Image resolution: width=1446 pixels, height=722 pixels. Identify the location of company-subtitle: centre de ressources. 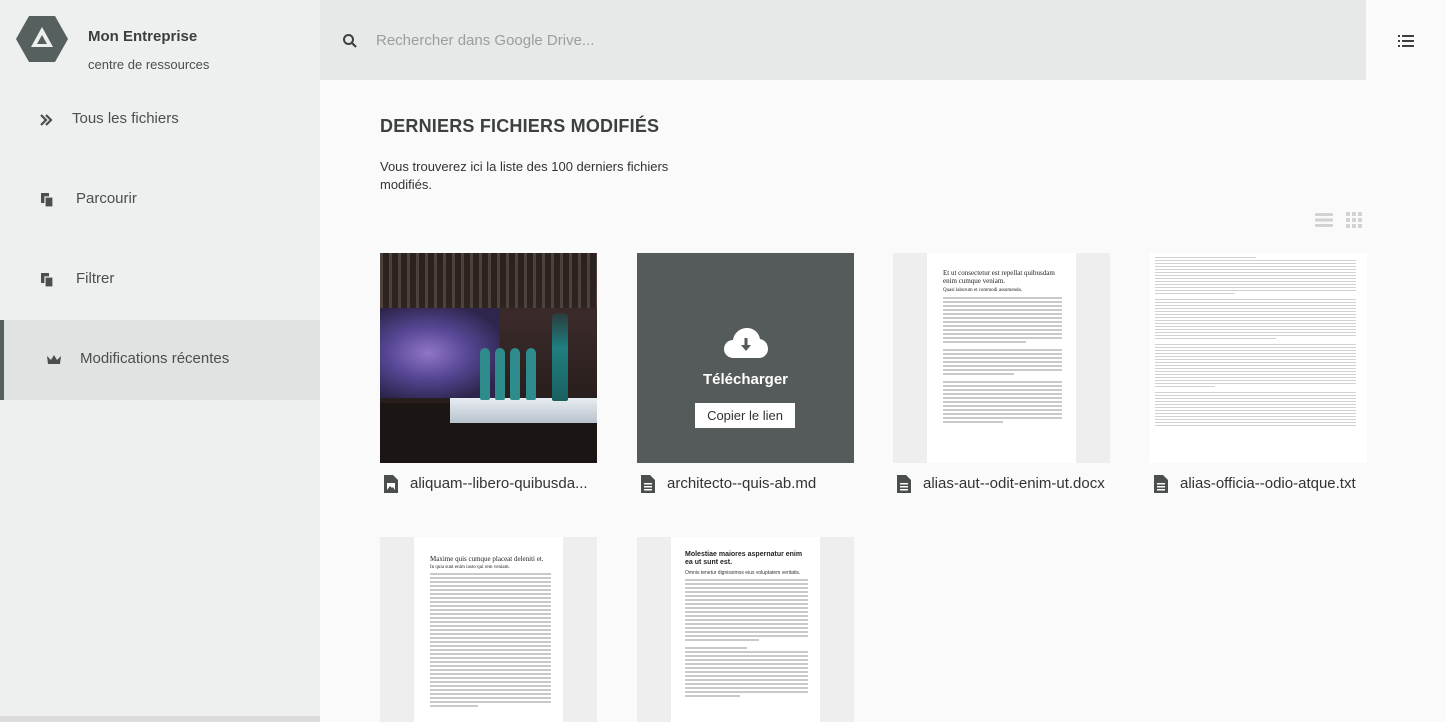
(149, 64).